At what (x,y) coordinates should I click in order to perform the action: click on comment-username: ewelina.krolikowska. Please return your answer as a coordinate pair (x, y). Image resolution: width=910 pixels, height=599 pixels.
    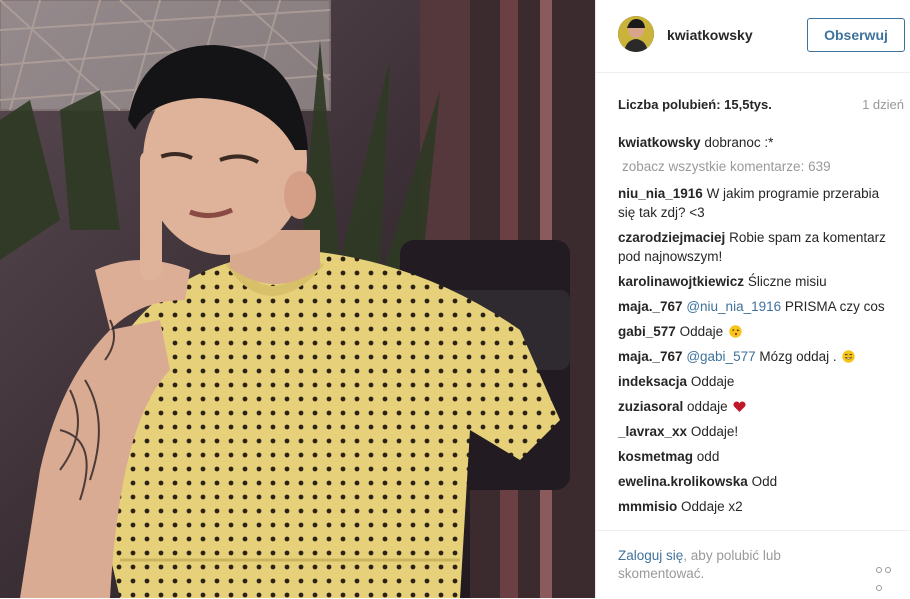
    Looking at the image, I should click on (683, 481).